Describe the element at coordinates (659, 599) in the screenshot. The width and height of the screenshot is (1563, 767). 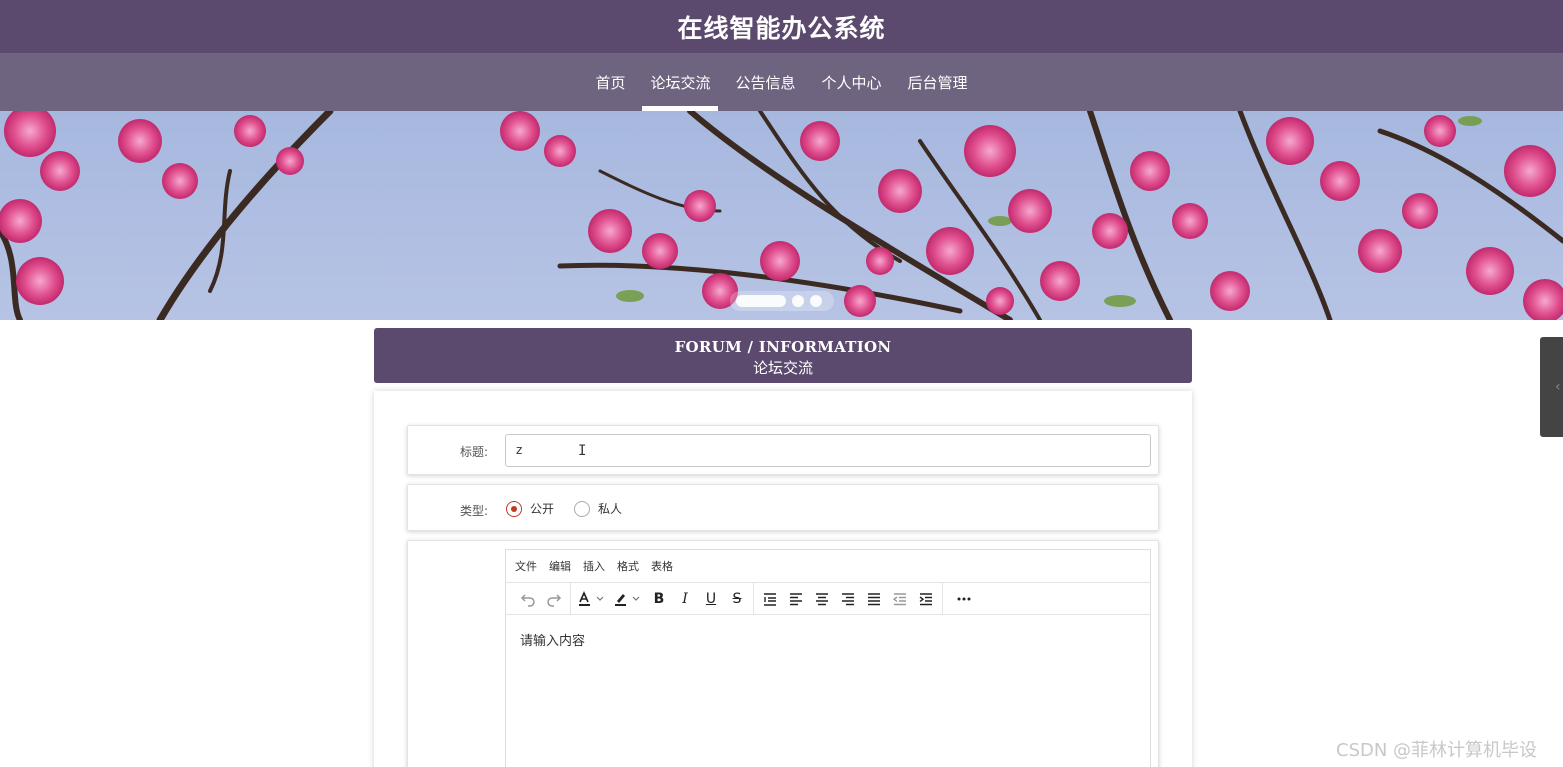
I see `bold-icon: B` at that location.